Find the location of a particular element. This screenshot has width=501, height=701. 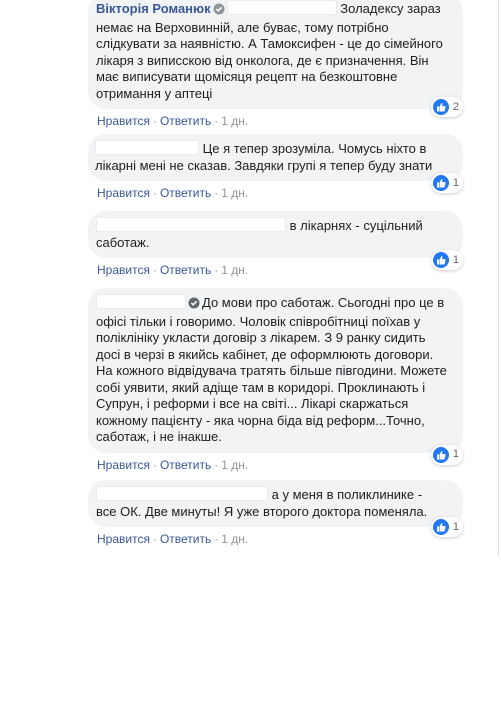

reaction-number: 2 is located at coordinates (455, 106).